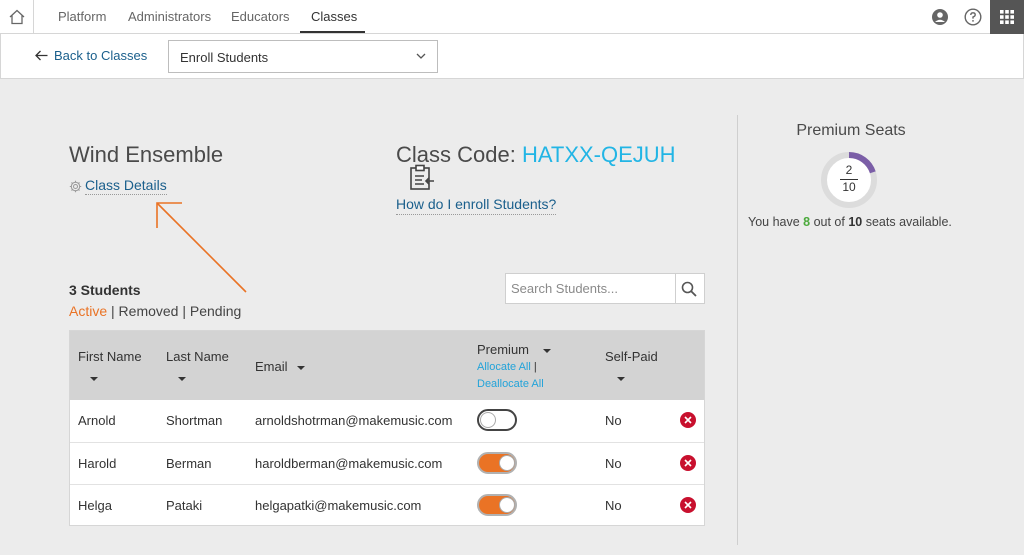 Image resolution: width=1024 pixels, height=555 pixels. I want to click on header-first-name: First Name, so click(110, 367).